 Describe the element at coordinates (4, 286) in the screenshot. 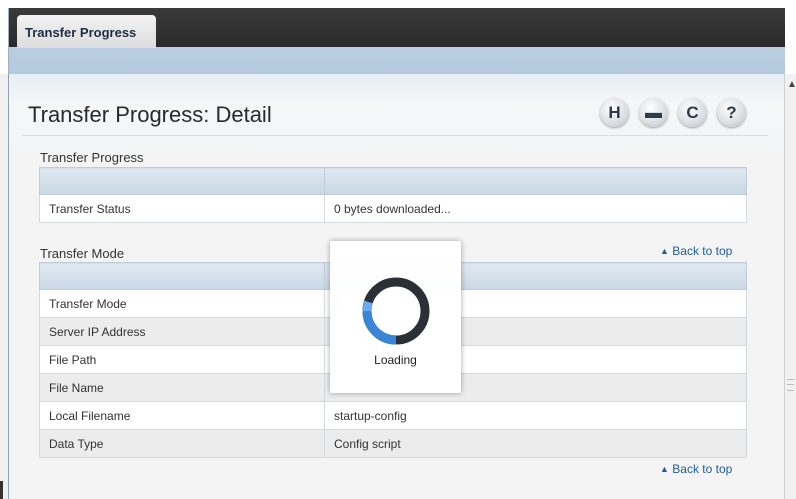

I see `left-edge` at that location.